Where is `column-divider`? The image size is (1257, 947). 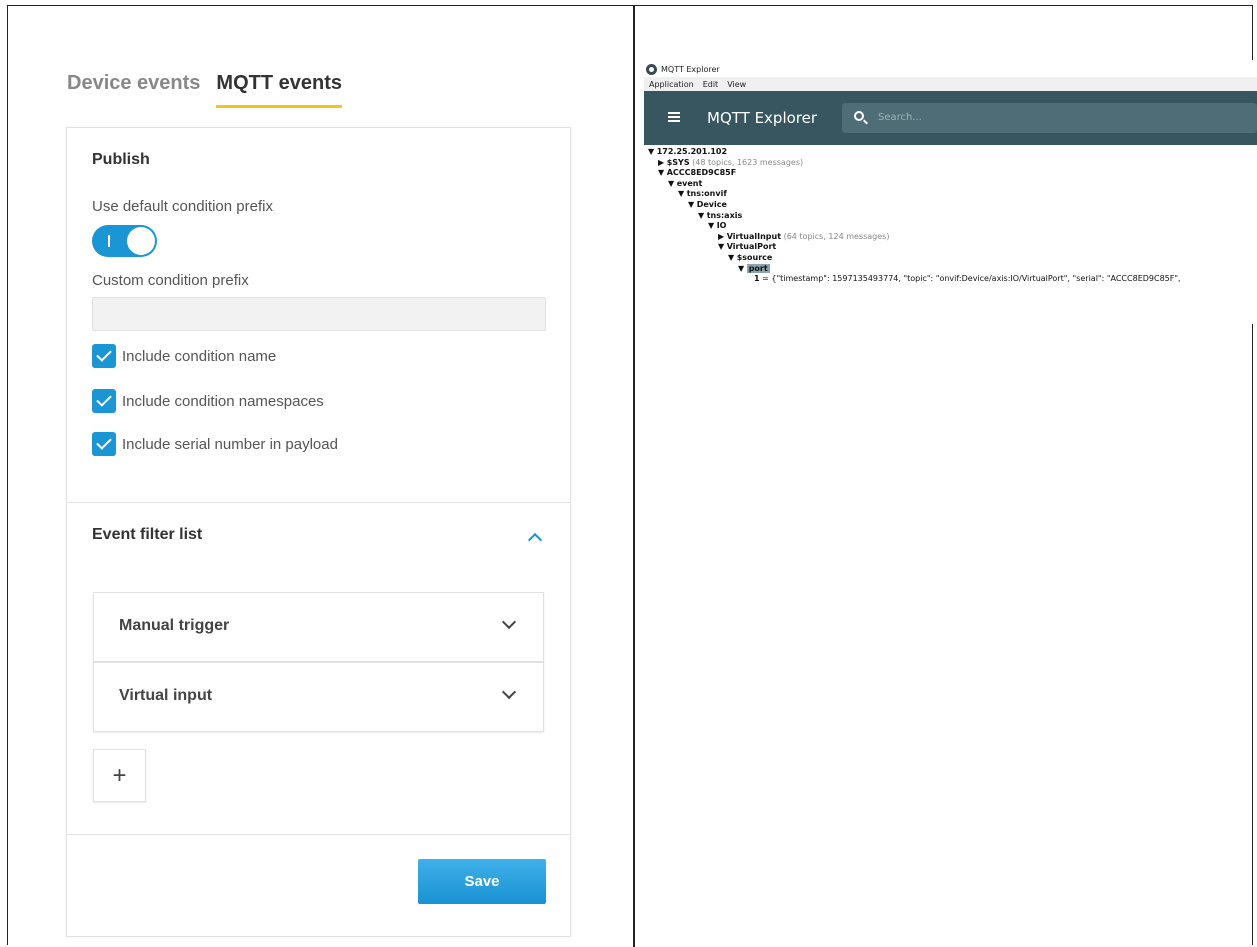 column-divider is located at coordinates (634, 476).